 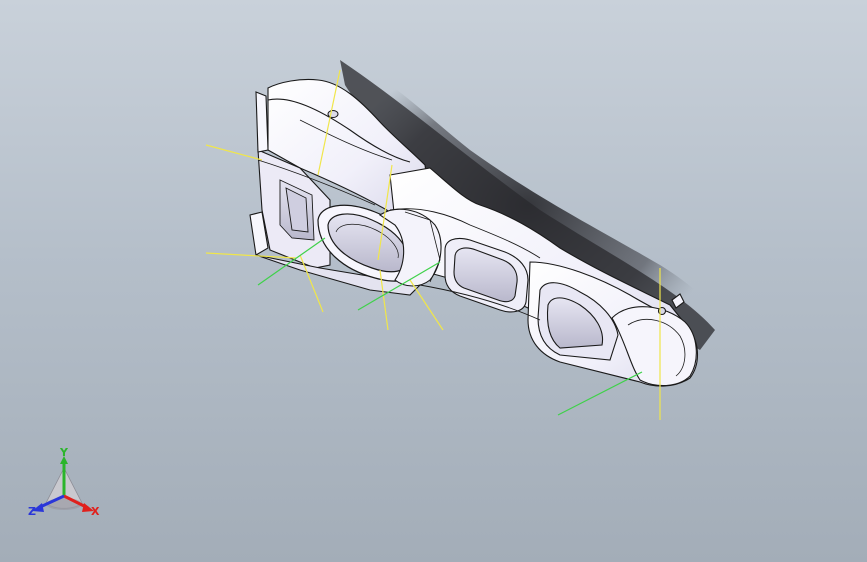 I want to click on y-axis-label: Y, so click(x=64, y=453).